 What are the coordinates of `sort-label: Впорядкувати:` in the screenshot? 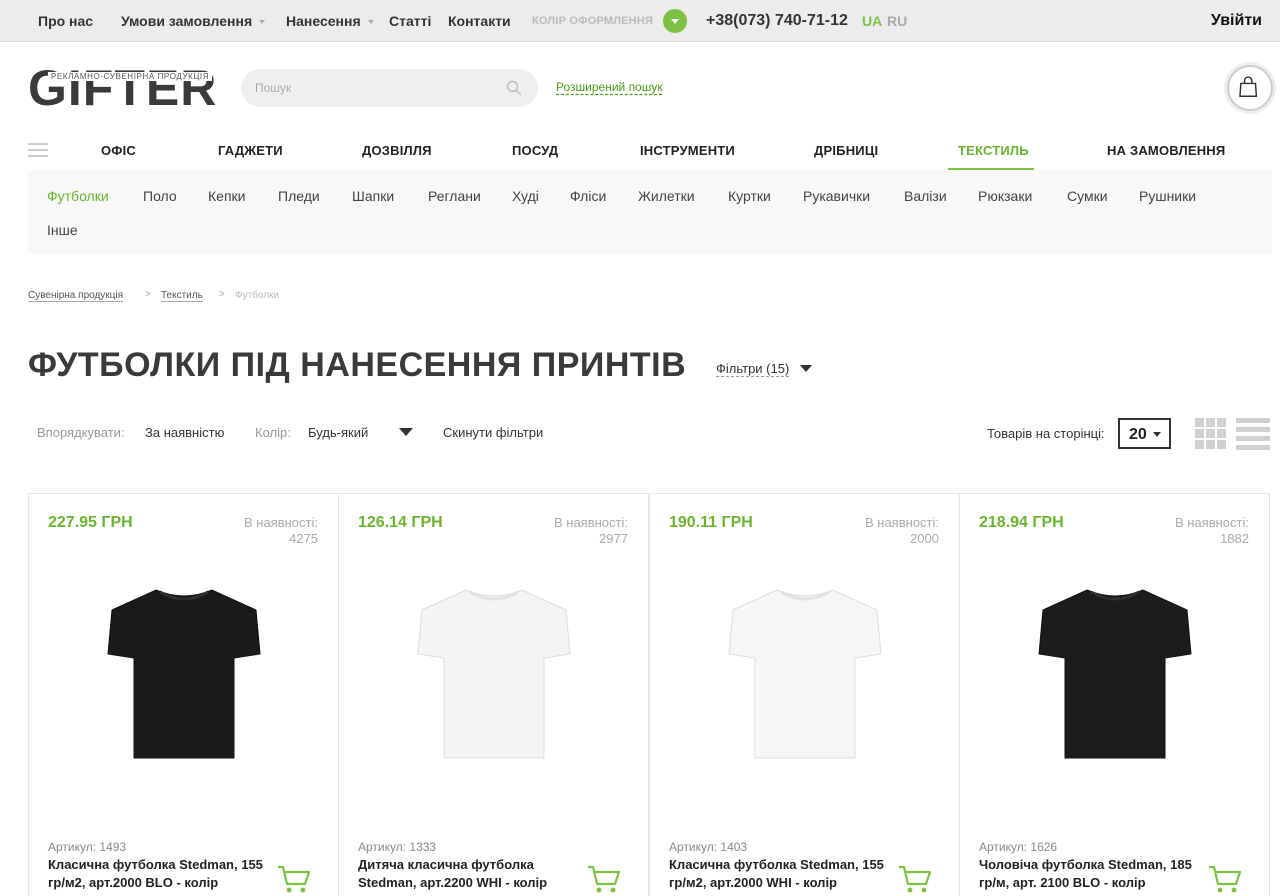 It's located at (81, 432).